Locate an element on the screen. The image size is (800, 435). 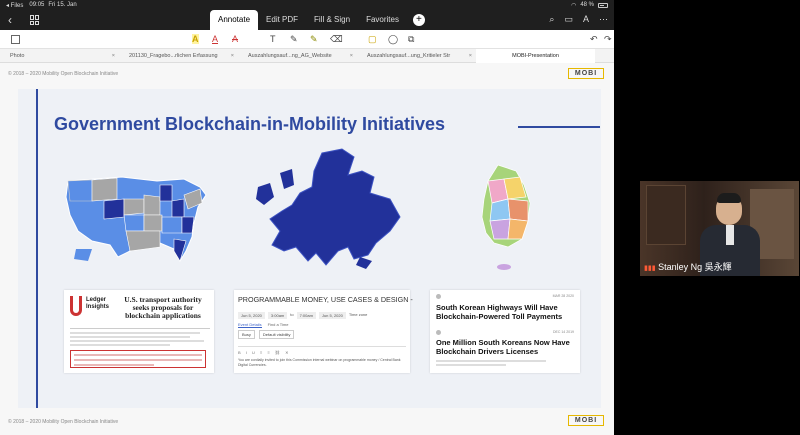
event-selects: Busy Default visibility is located at coordinates (266, 334).